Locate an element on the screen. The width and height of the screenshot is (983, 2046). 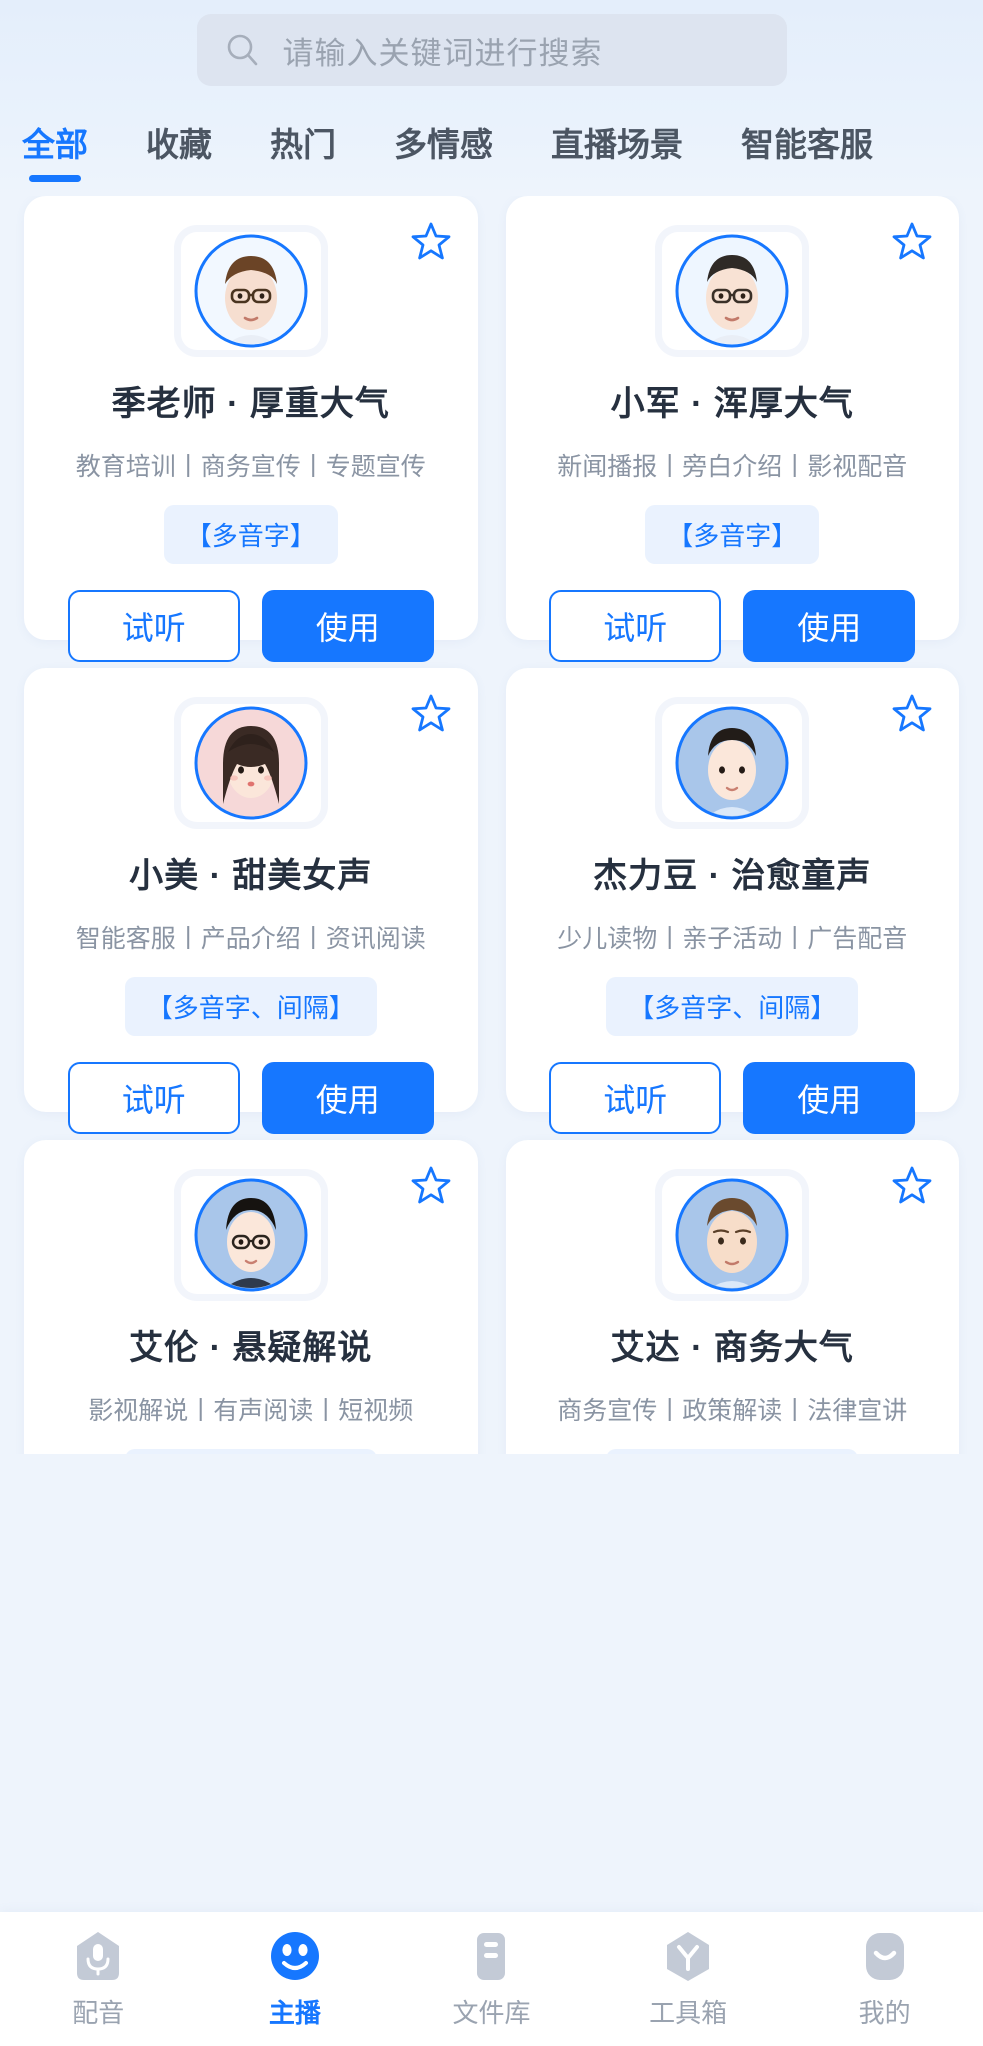
voice-card: 小军 · 浑厚大气 新闻播报丨旁白介绍丨影视配音 【多音字】 试听 使用 is located at coordinates (732, 429).